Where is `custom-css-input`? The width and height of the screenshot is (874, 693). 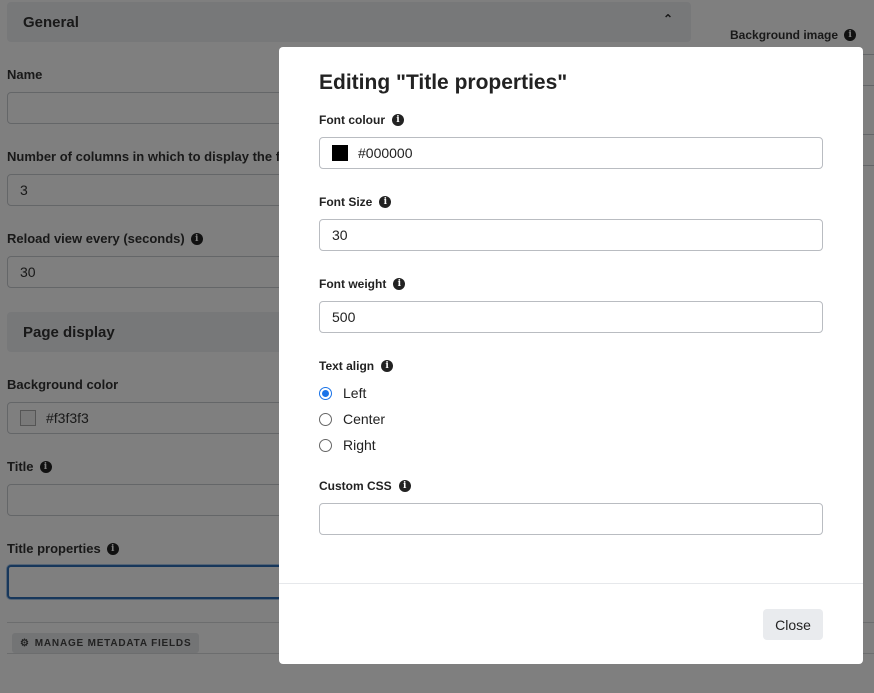 custom-css-input is located at coordinates (571, 519).